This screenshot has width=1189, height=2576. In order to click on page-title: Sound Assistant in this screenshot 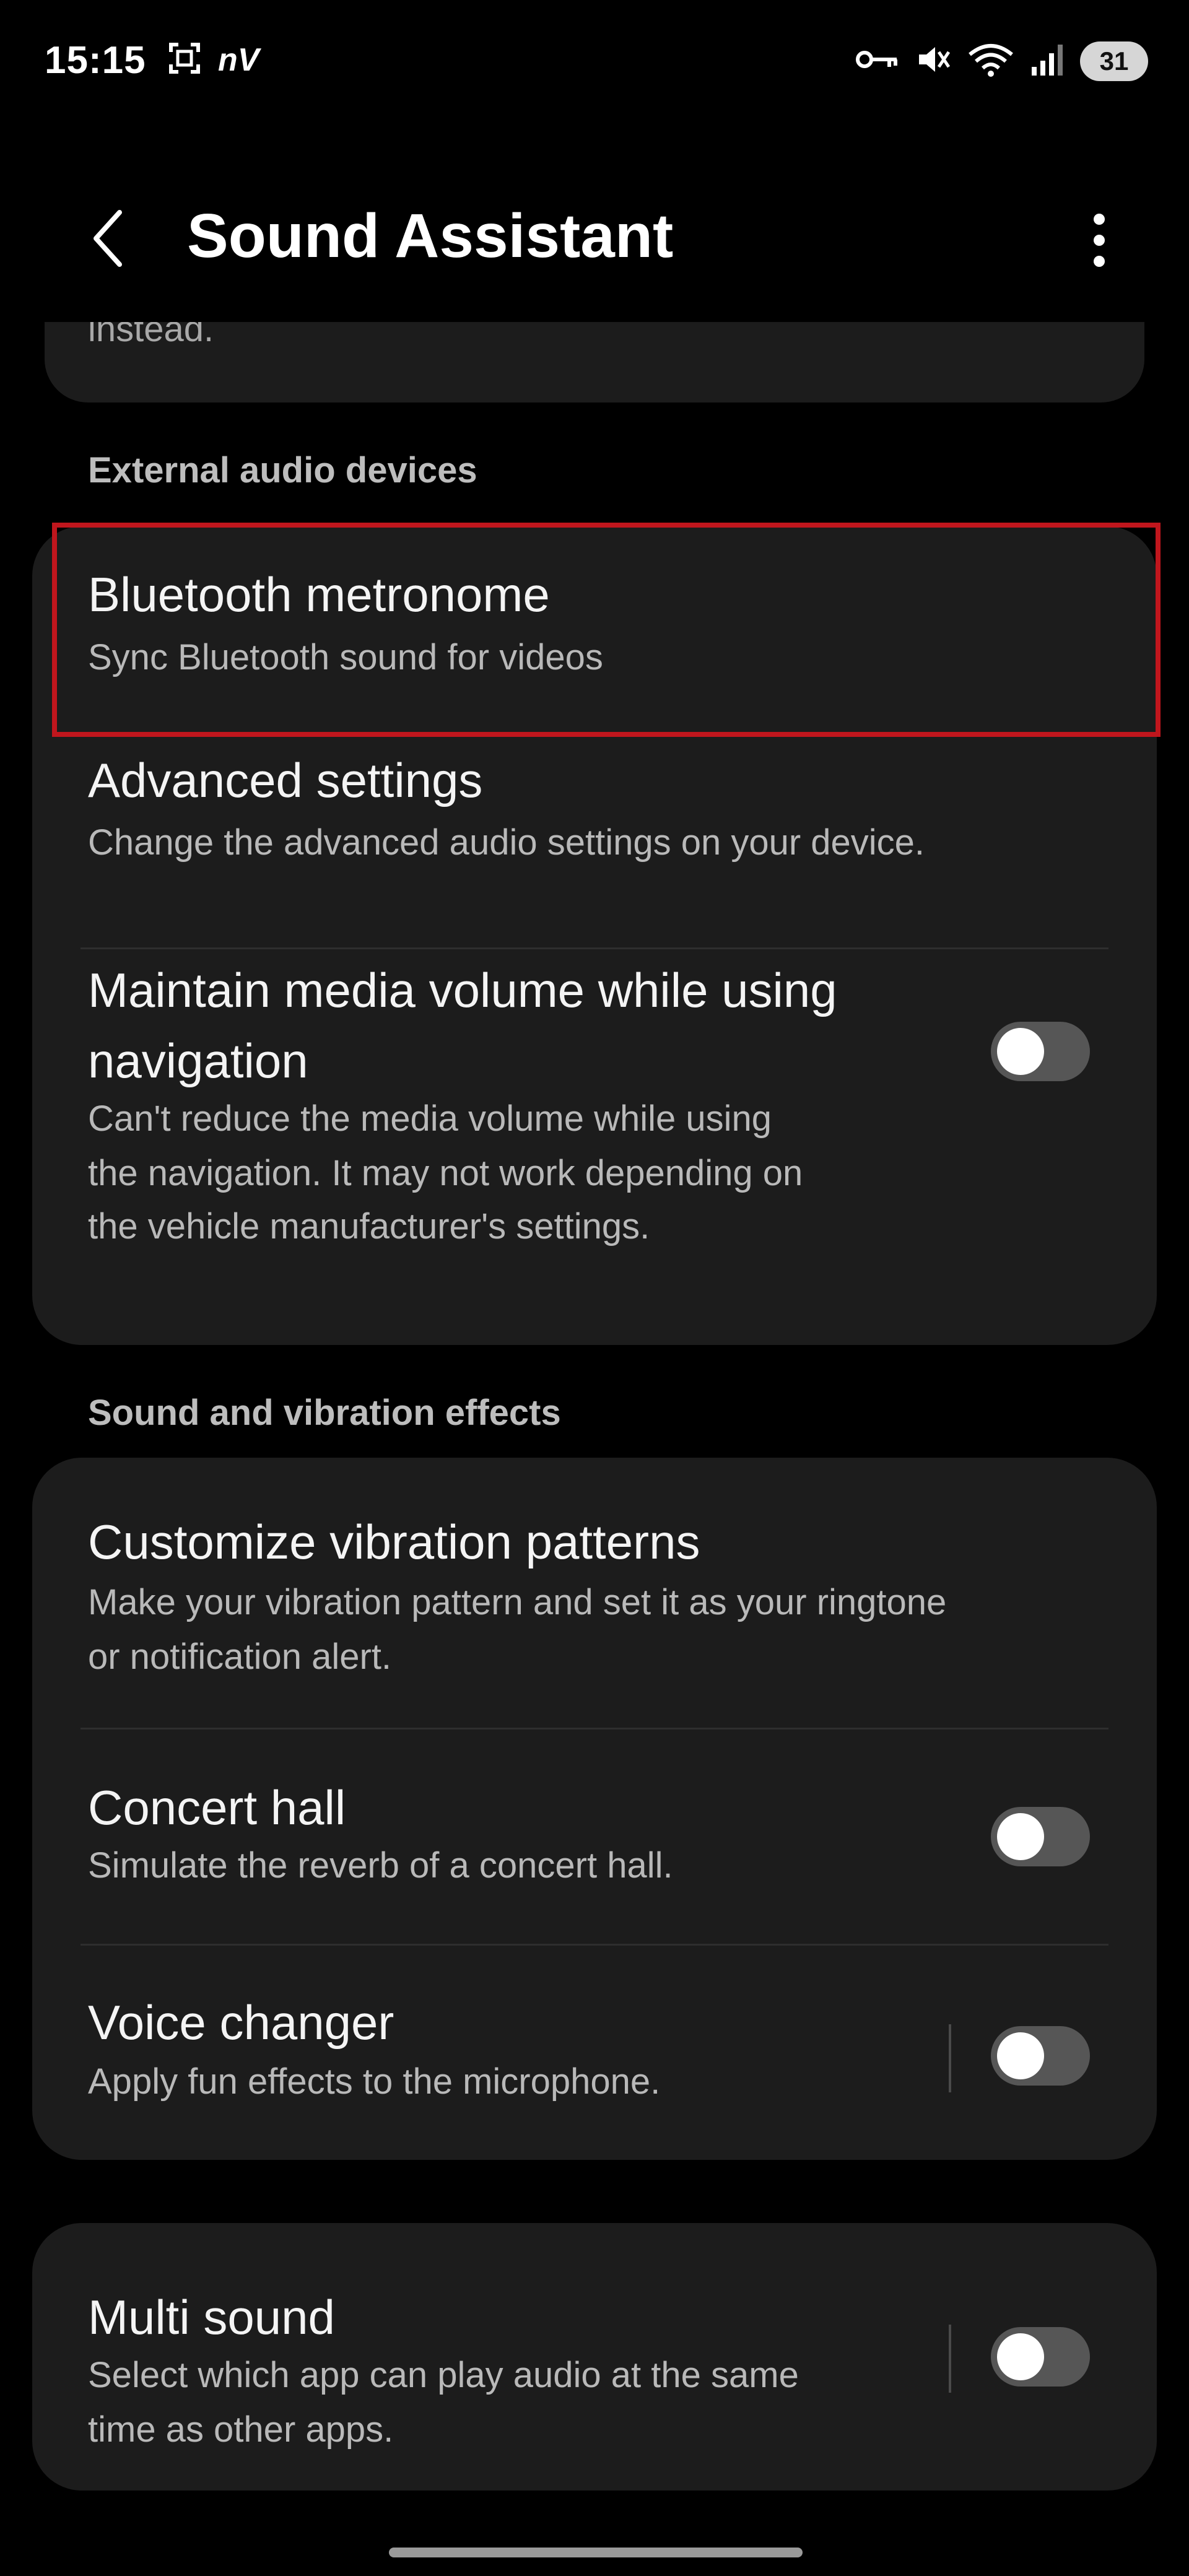, I will do `click(430, 236)`.